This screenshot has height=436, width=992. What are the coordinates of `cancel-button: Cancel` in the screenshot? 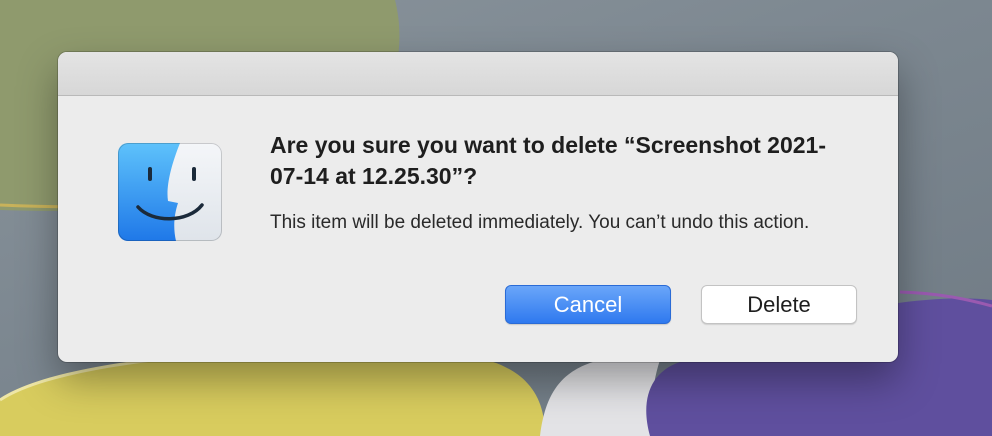 It's located at (588, 304).